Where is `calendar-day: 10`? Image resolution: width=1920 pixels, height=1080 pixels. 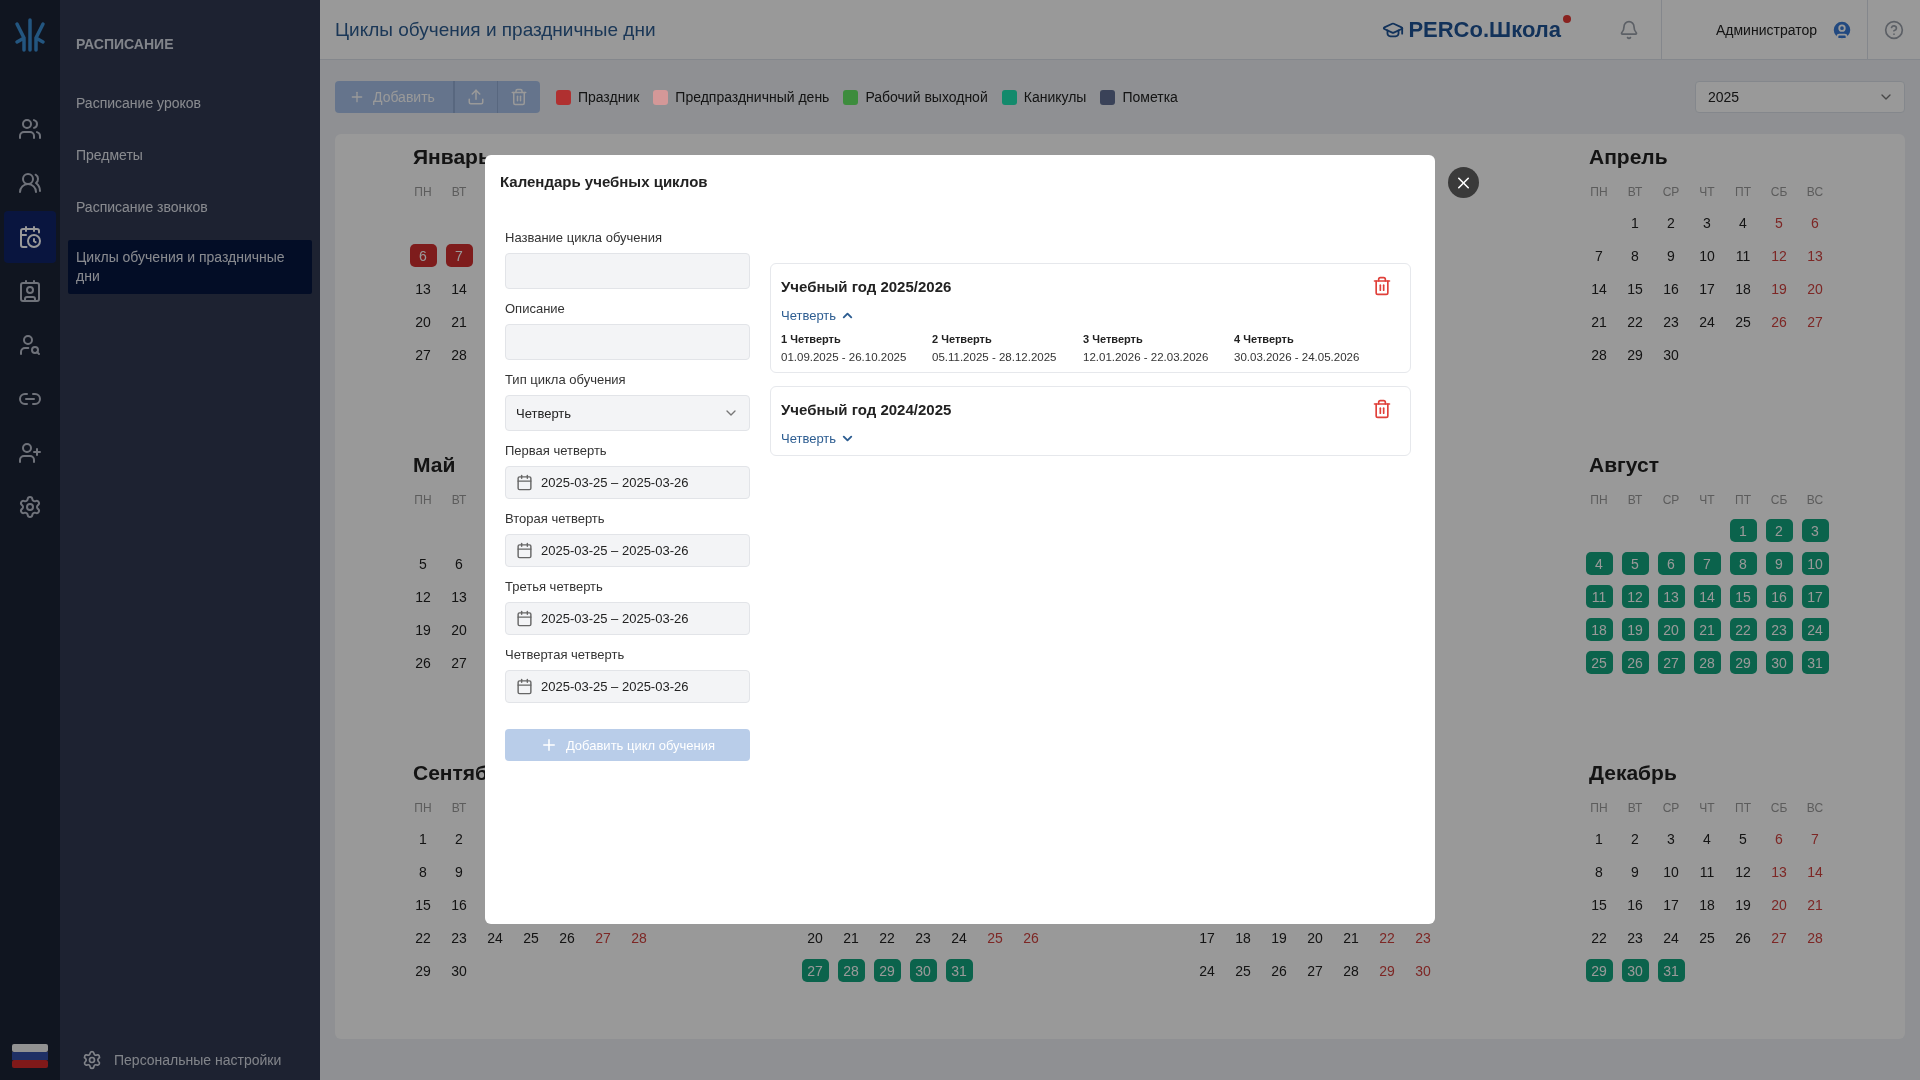 calendar-day: 10 is located at coordinates (1671, 871).